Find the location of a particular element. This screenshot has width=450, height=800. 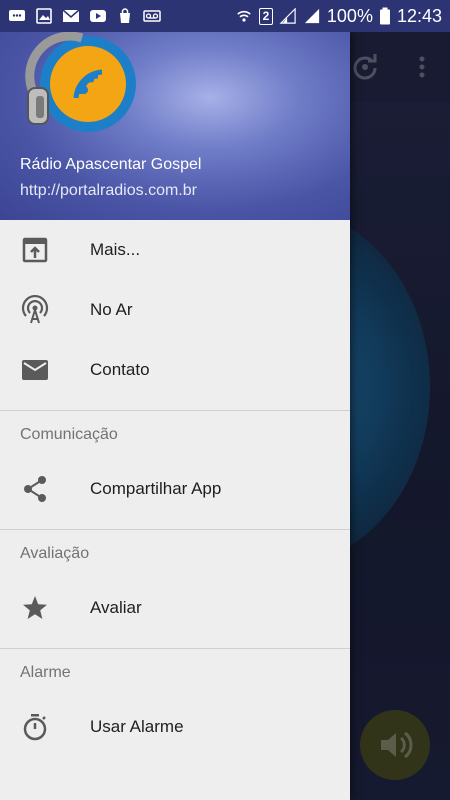

battery-icon is located at coordinates (384, 16).